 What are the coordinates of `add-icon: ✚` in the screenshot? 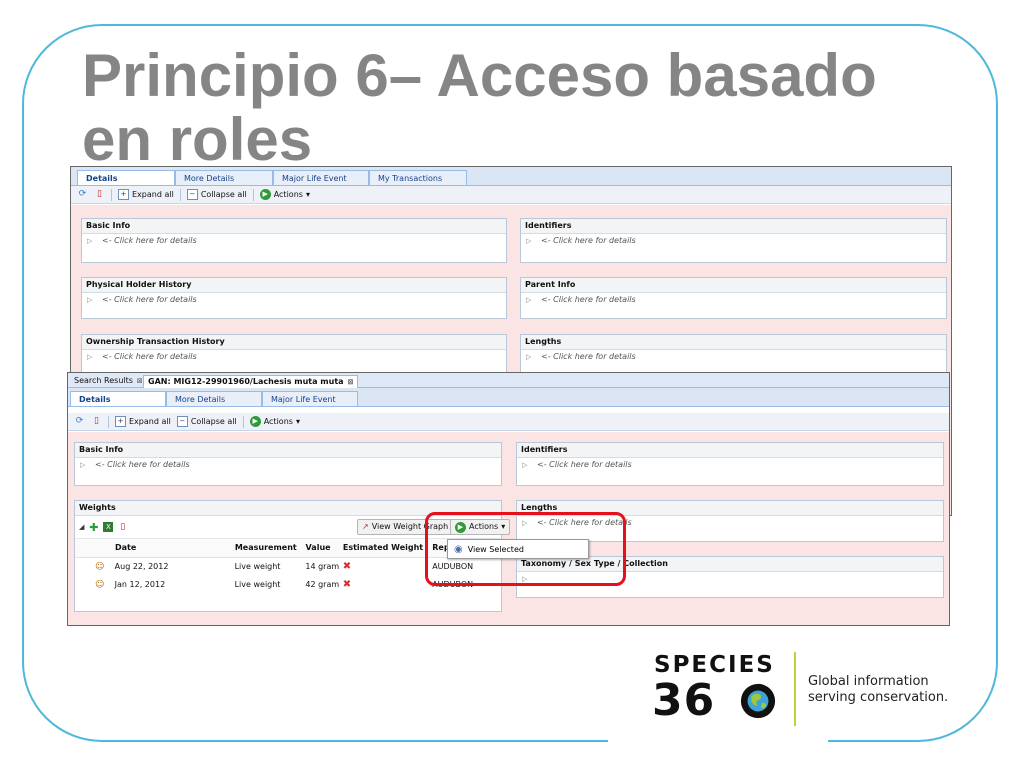 It's located at (93, 527).